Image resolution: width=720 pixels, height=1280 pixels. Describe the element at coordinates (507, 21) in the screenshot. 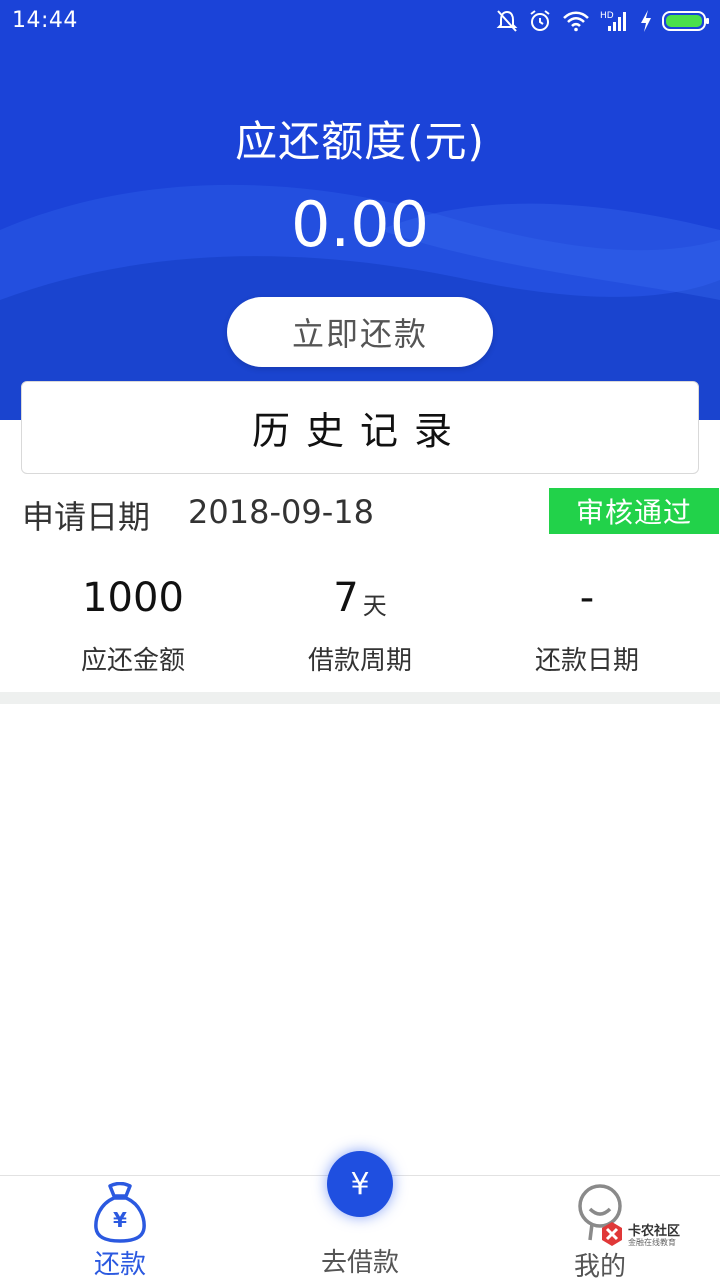

I see `mute-bell-icon` at that location.